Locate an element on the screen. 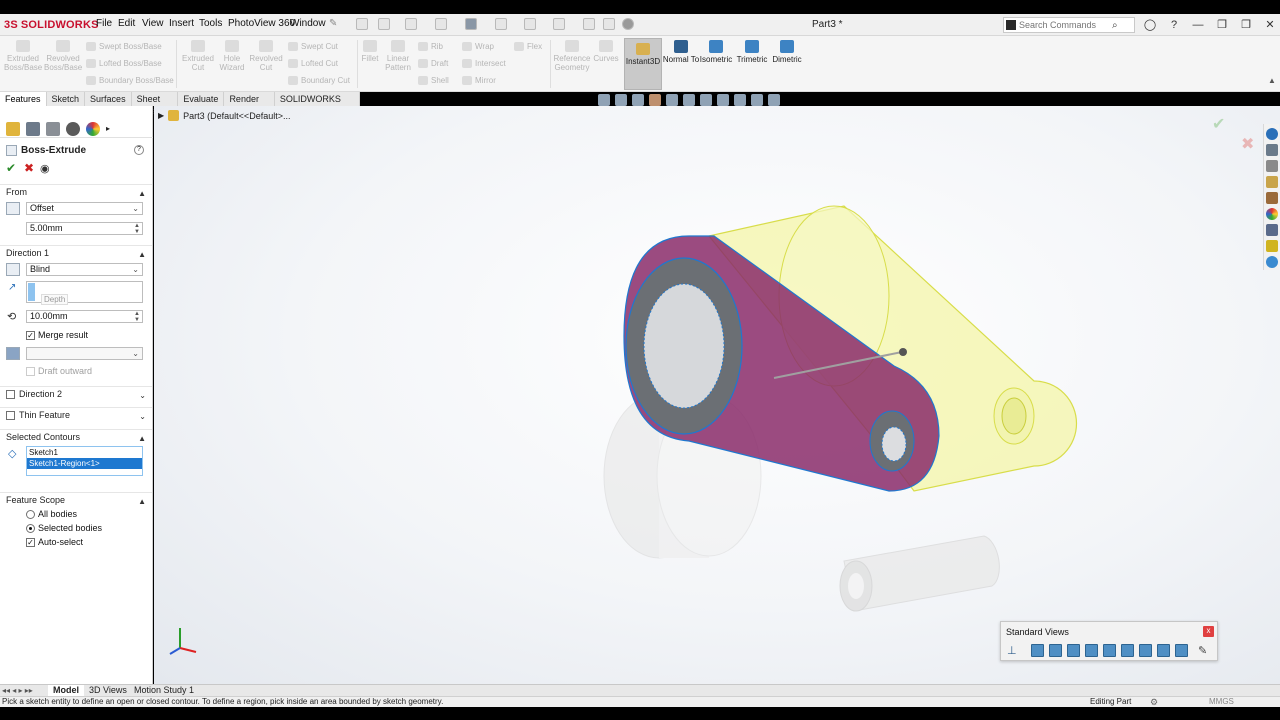 This screenshot has width=1280, height=720. auto-select-checkbox: ✓ is located at coordinates (30, 542).